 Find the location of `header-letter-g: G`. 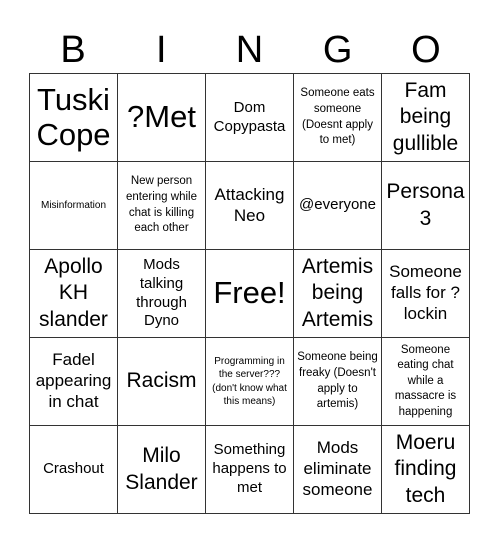

header-letter-g: G is located at coordinates (337, 50).